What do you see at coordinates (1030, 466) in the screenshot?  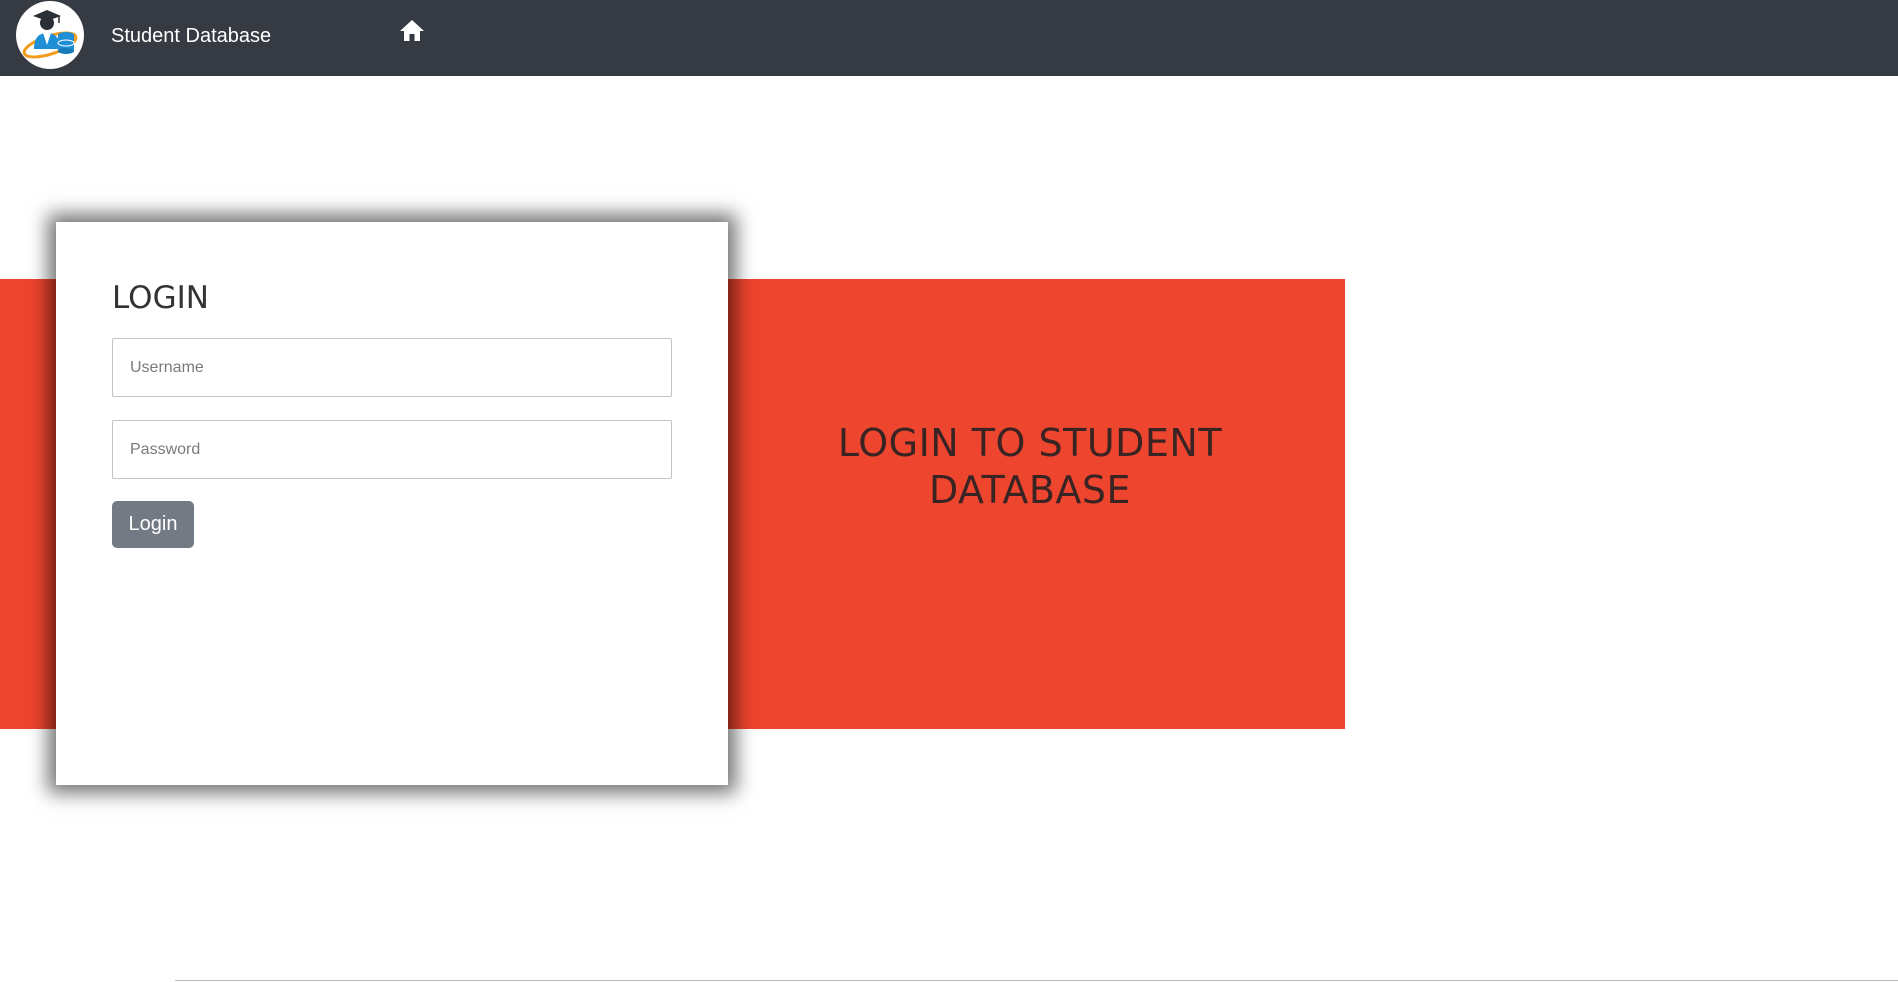 I see `hero-heading: LOGIN TO STUDENT DATABASE` at bounding box center [1030, 466].